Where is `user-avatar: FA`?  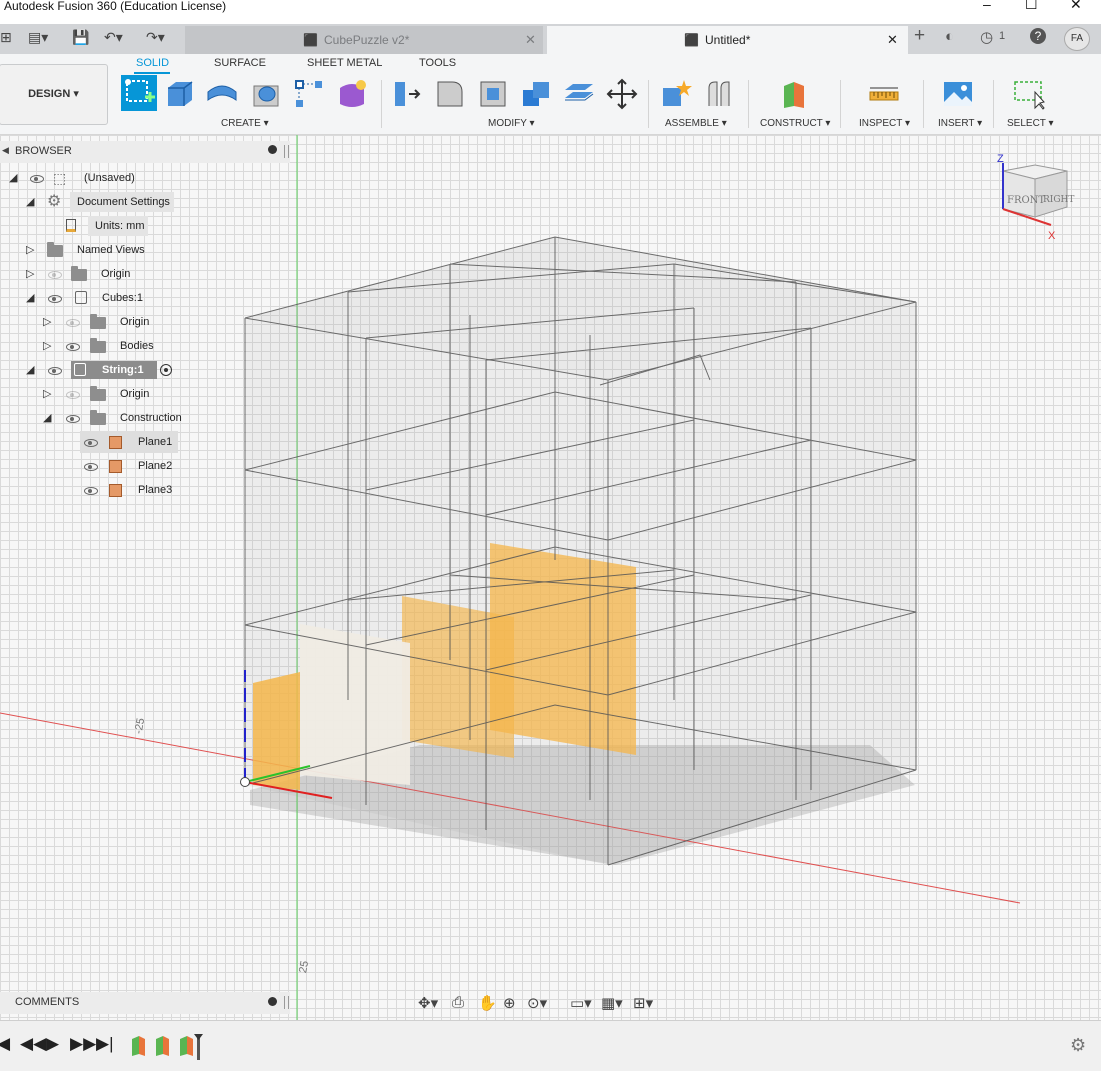 user-avatar: FA is located at coordinates (1077, 39).